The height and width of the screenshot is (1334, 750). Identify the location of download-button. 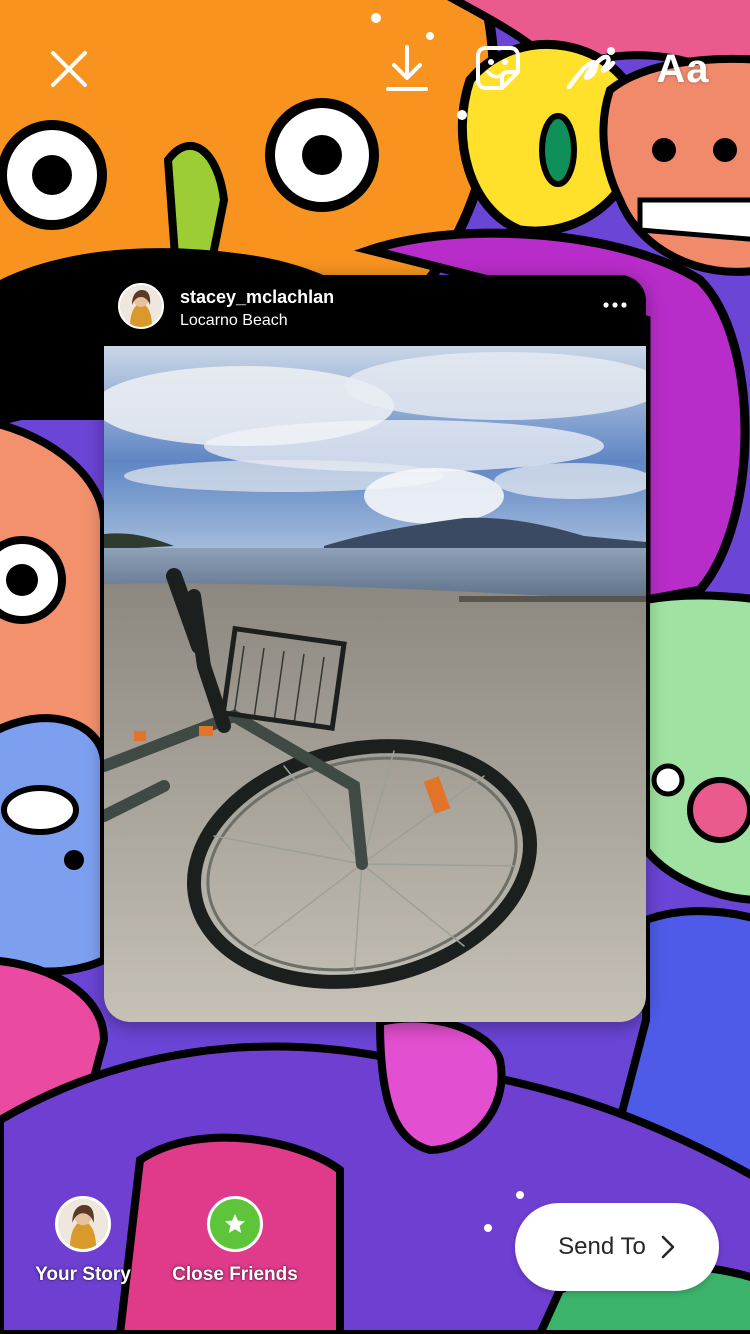
(407, 68).